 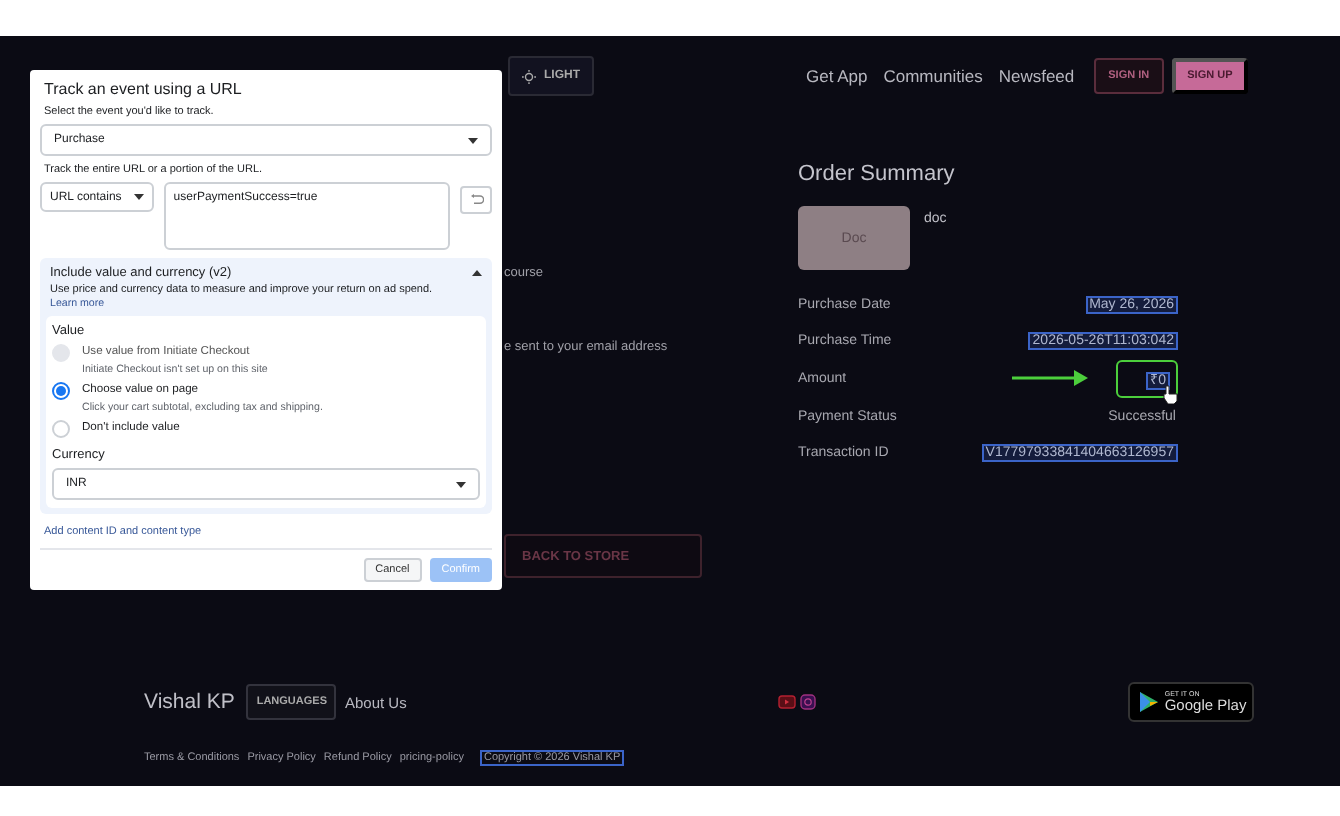 I want to click on dialog-title: Track an event using a URL, so click(x=144, y=89).